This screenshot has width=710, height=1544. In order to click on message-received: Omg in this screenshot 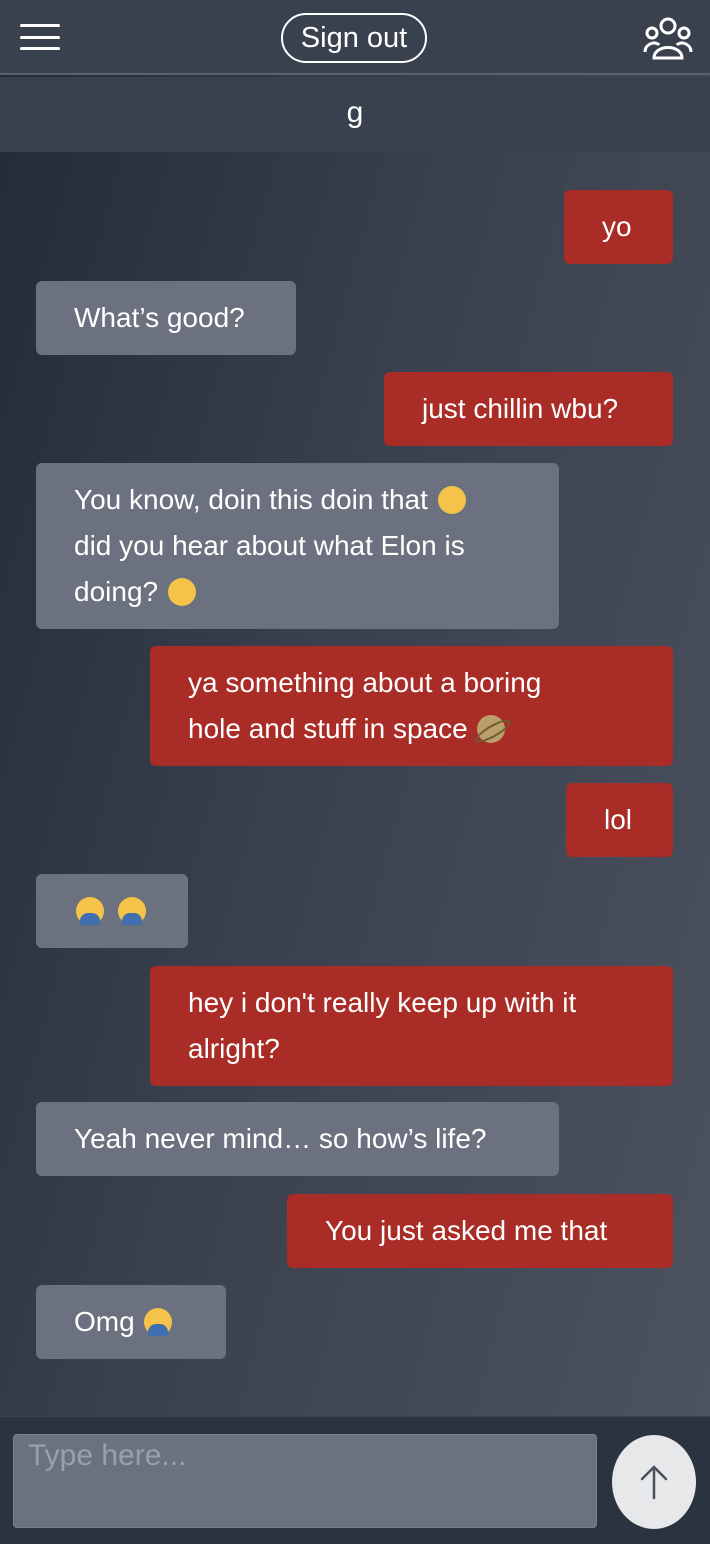, I will do `click(131, 1322)`.